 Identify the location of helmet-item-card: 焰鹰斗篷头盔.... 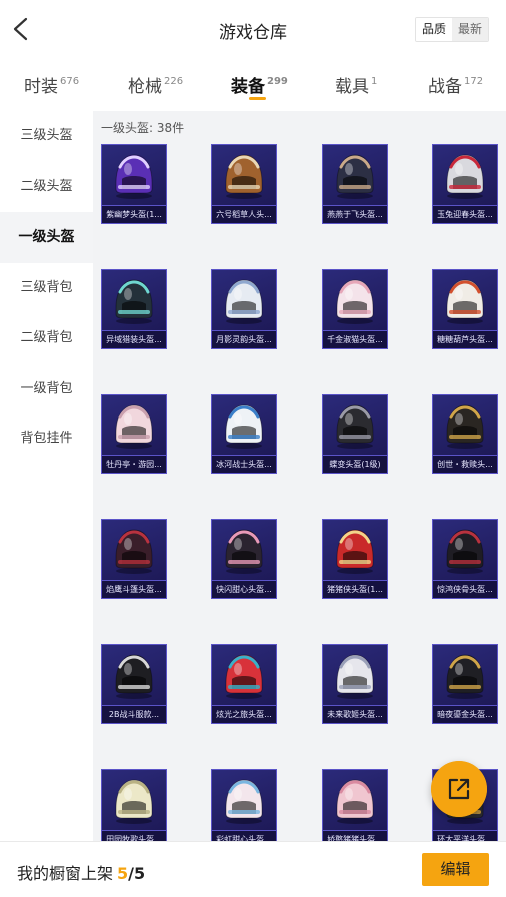
(134, 559).